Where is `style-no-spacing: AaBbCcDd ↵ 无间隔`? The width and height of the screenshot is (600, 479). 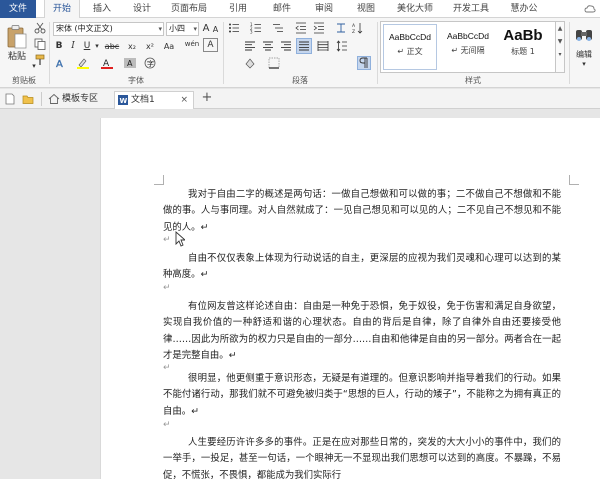
style-no-spacing: AaBbCcDd ↵ 无间隔 is located at coordinates (468, 47).